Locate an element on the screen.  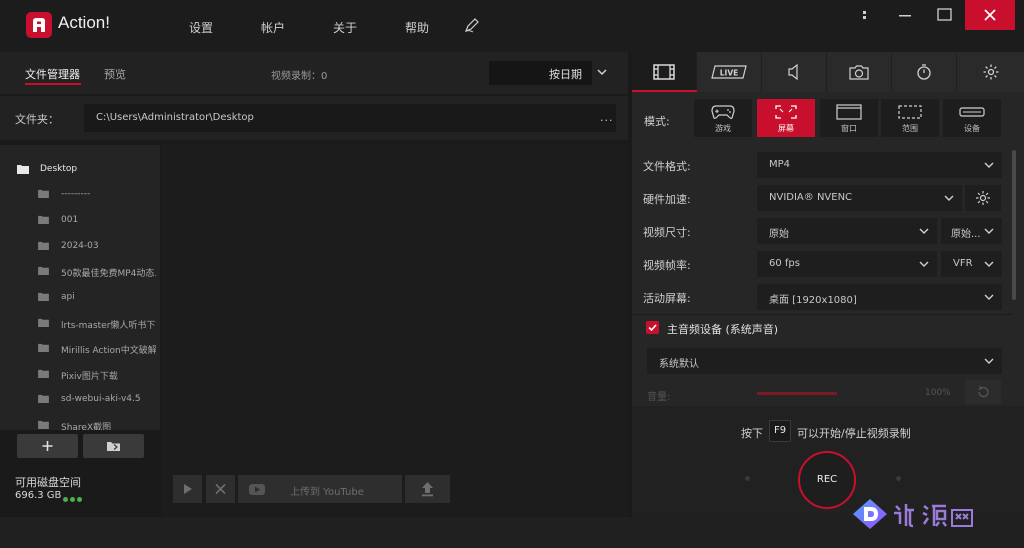
tree-item: ShareX截图 is located at coordinates (80, 422).